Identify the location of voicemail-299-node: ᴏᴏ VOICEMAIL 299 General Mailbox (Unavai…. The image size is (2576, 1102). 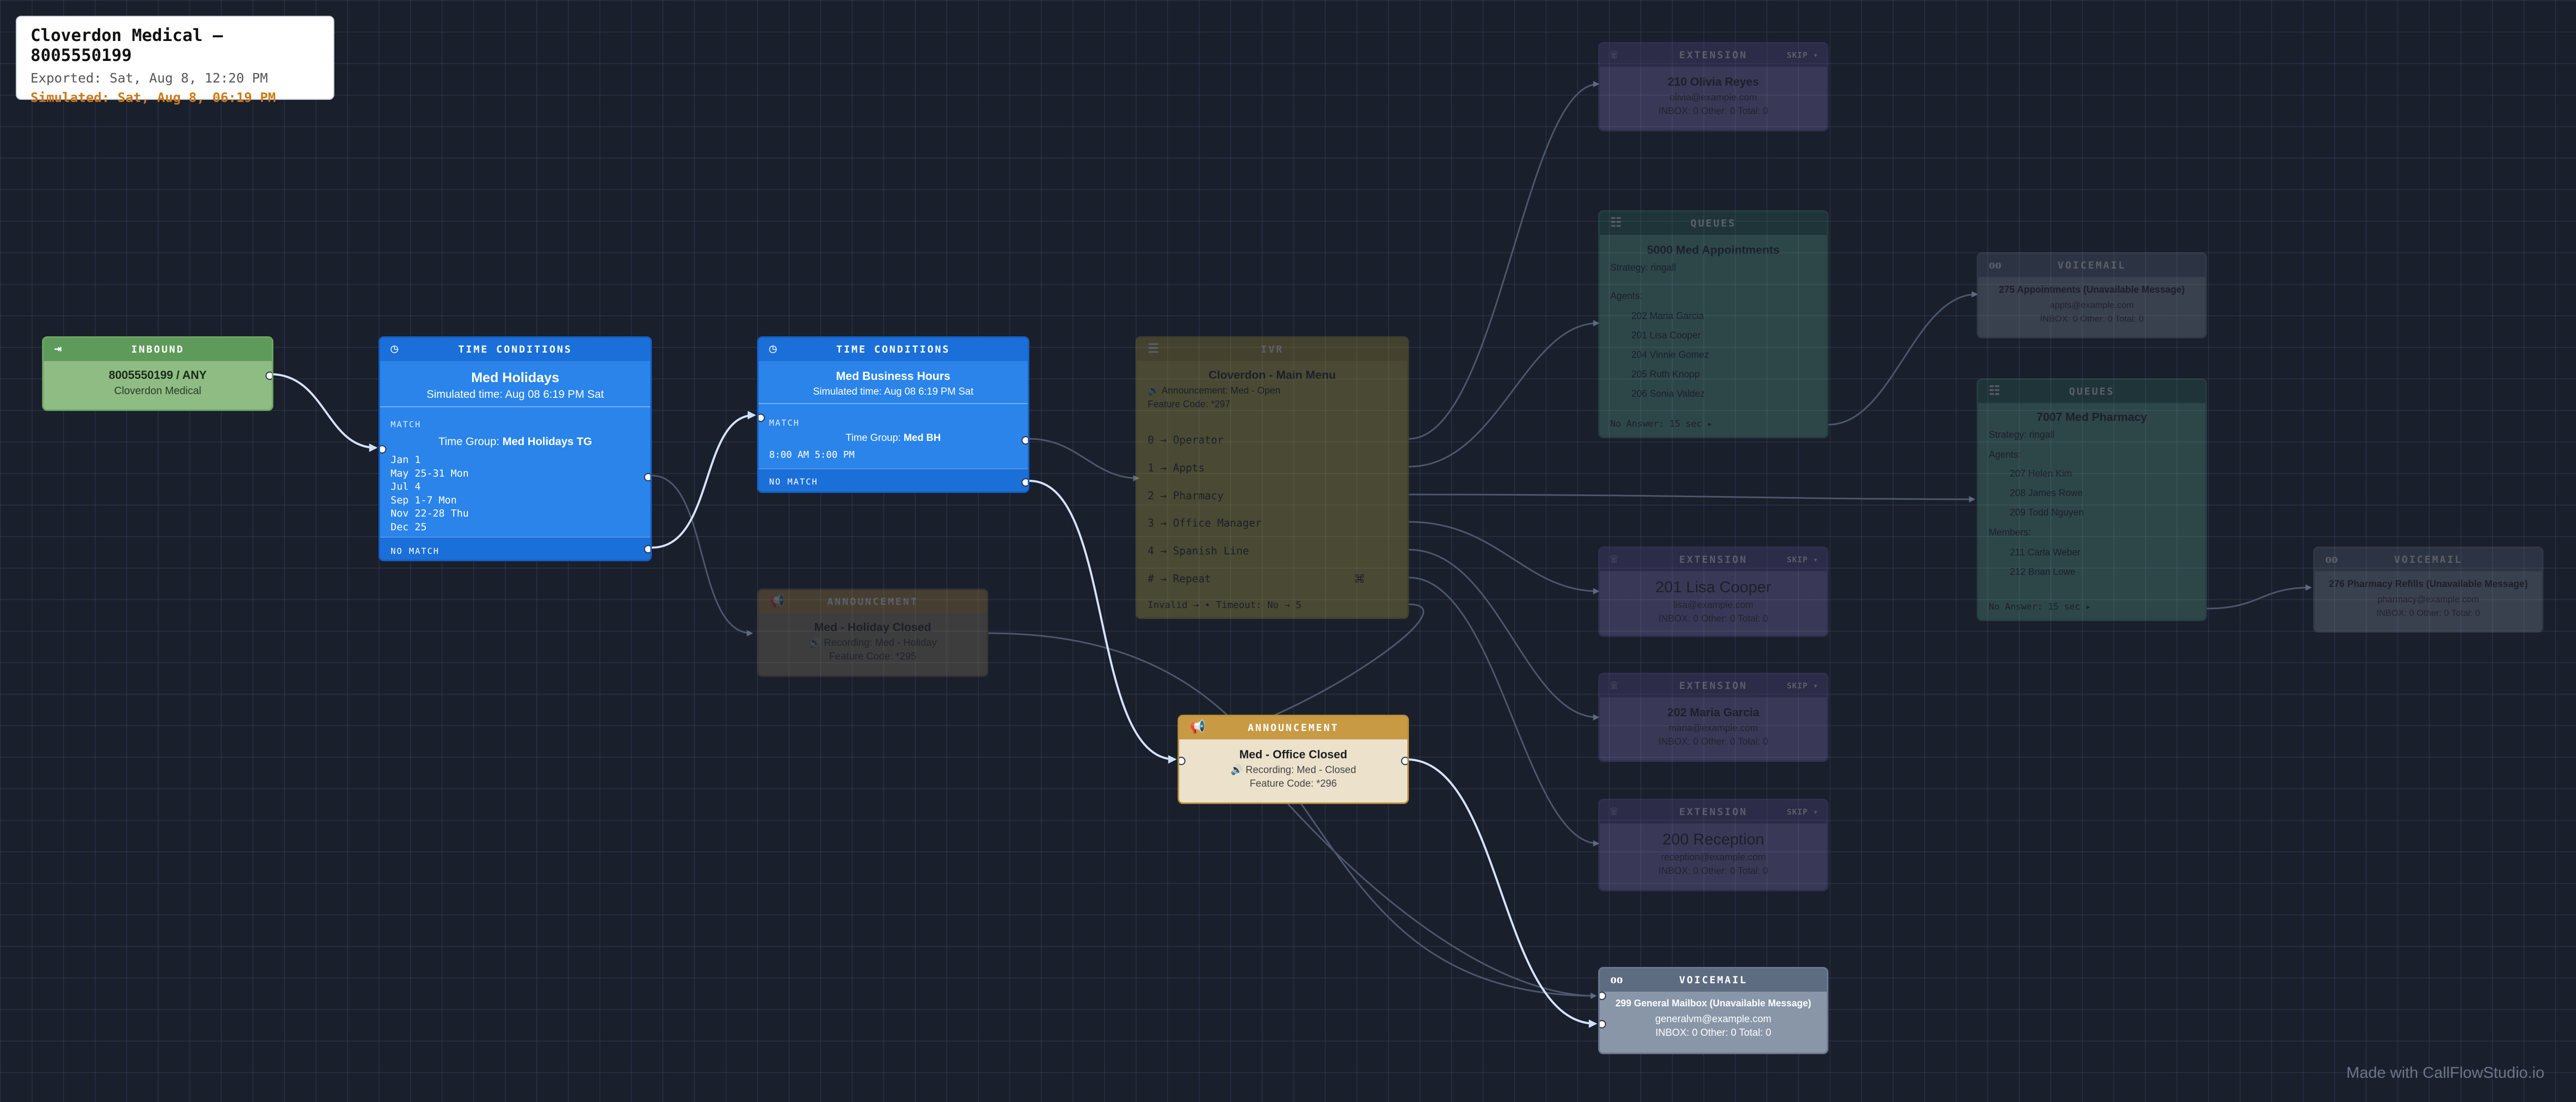
(1713, 1010).